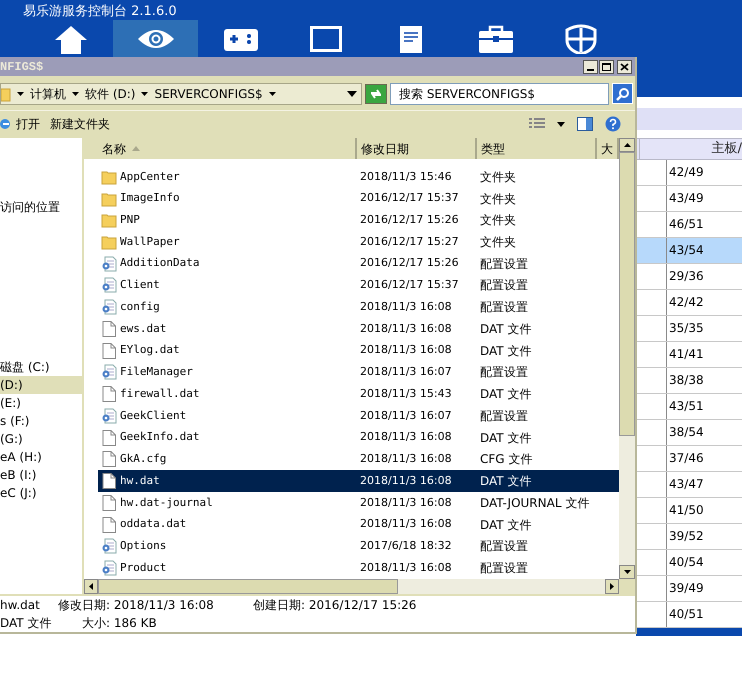 The height and width of the screenshot is (675, 742). What do you see at coordinates (613, 124) in the screenshot?
I see `help-icon` at bounding box center [613, 124].